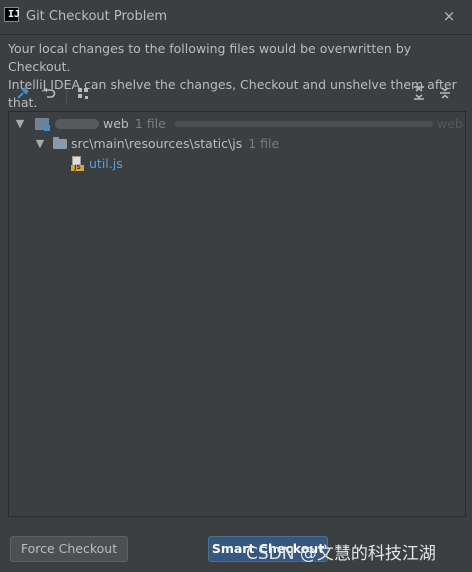 The width and height of the screenshot is (472, 572). I want to click on dialog-title: Git Checkout Problem, so click(97, 16).